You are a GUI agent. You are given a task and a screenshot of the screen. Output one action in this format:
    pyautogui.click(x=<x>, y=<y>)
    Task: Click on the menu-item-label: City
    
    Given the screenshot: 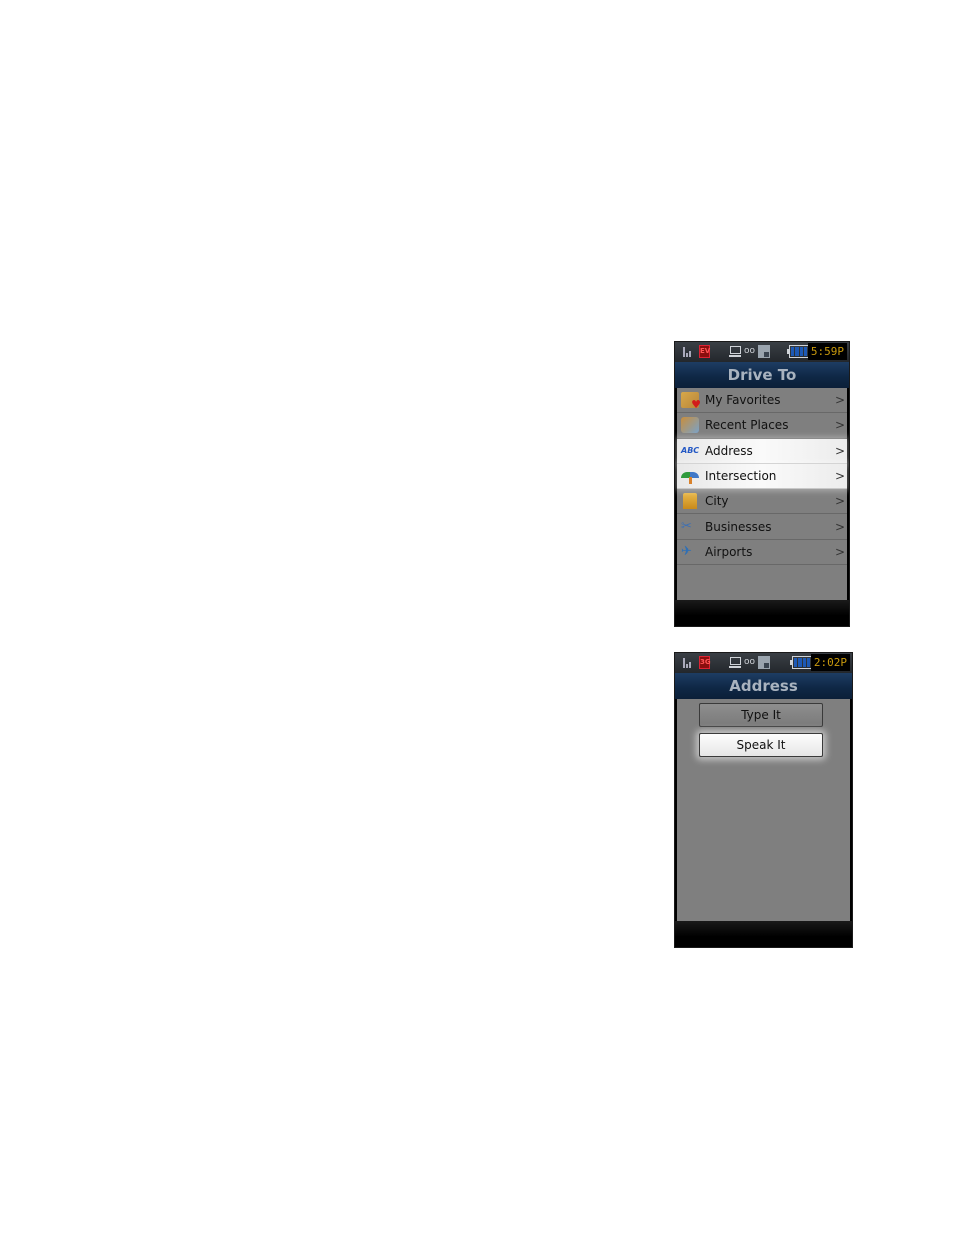 What is the action you would take?
    pyautogui.click(x=717, y=501)
    